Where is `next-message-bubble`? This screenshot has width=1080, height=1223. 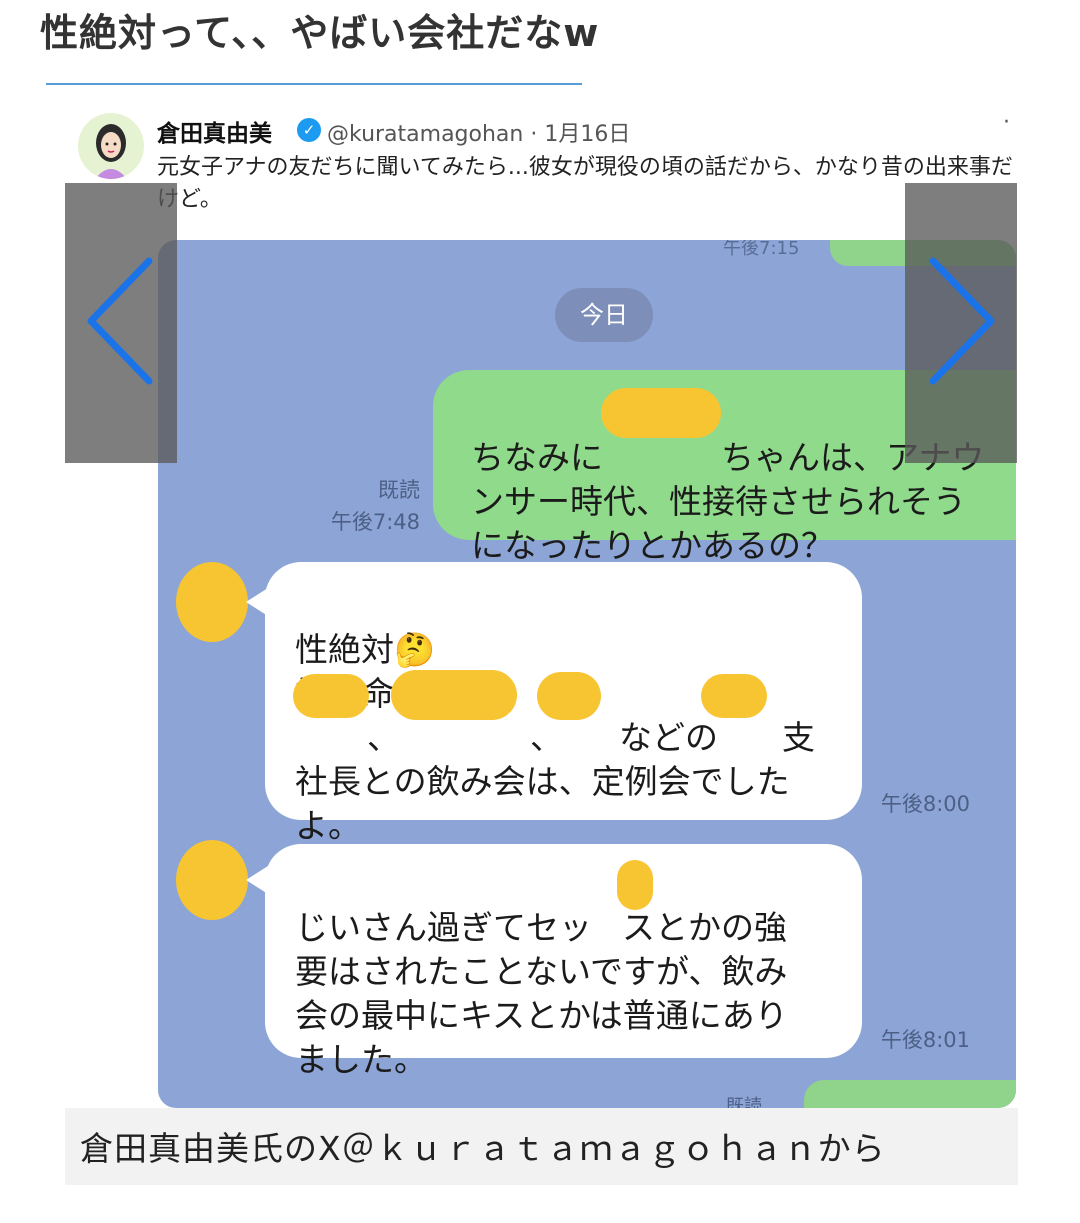
next-message-bubble is located at coordinates (910, 1094).